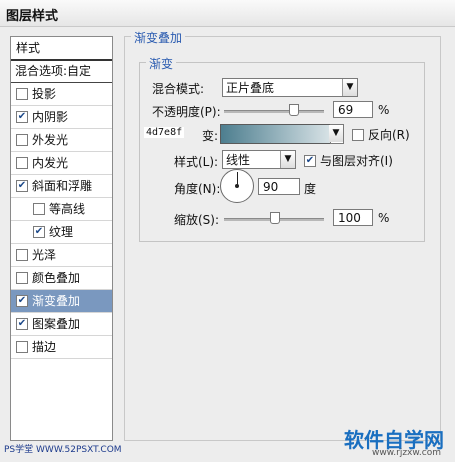 The image size is (455, 462). I want to click on align-with-layer-checkbox: ✔ 与图层对齐(I), so click(348, 160).